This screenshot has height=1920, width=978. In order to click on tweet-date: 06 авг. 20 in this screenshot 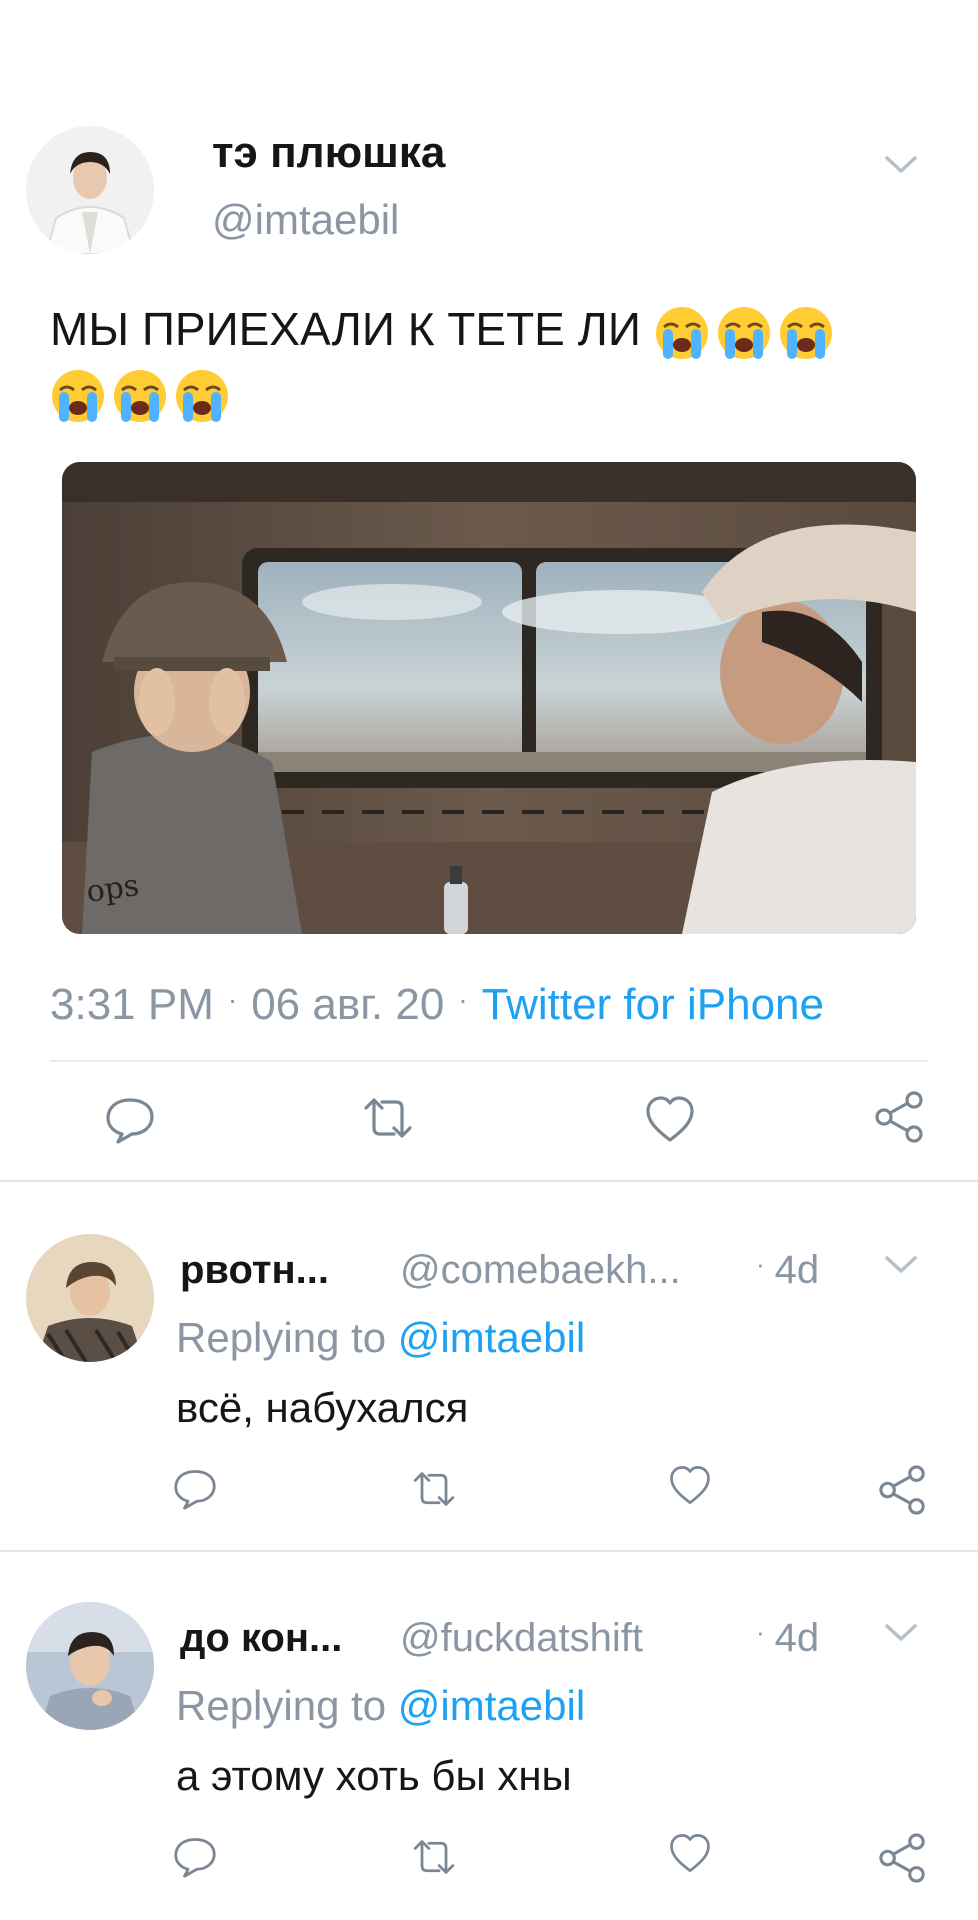, I will do `click(348, 1004)`.